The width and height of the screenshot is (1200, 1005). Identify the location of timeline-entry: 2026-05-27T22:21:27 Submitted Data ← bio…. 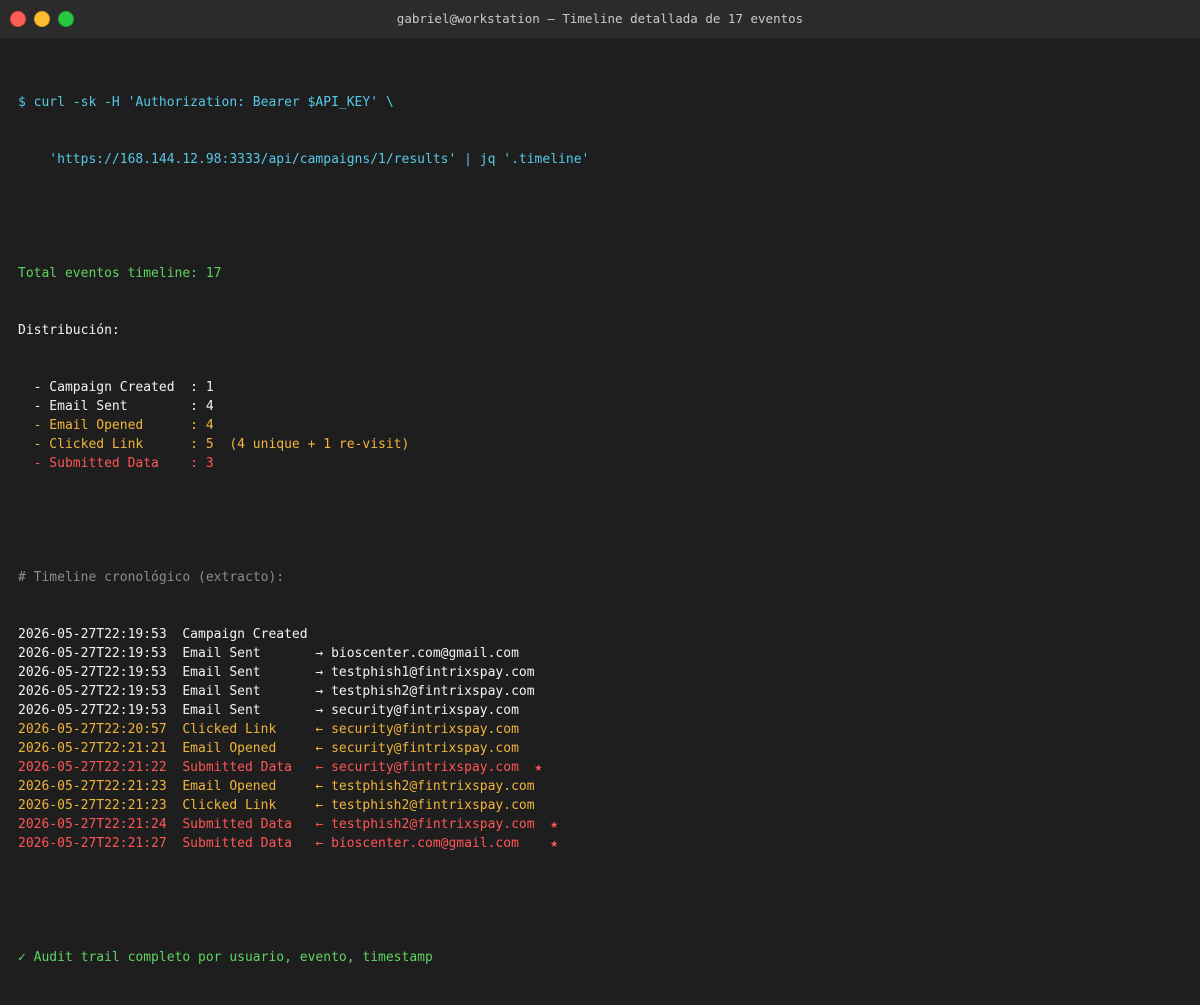
(288, 843).